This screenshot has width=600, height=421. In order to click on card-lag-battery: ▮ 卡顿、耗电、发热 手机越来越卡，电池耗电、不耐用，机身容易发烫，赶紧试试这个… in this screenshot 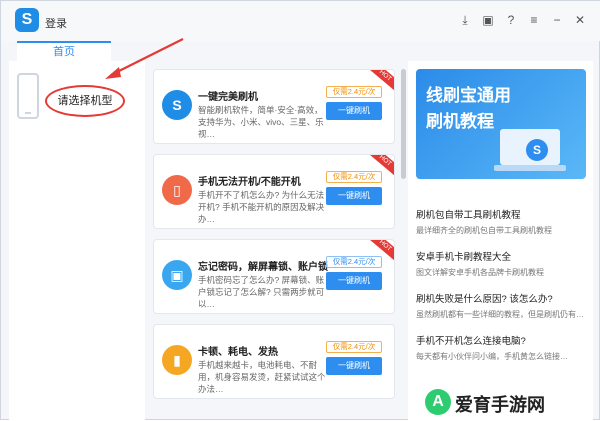, I will do `click(274, 361)`.